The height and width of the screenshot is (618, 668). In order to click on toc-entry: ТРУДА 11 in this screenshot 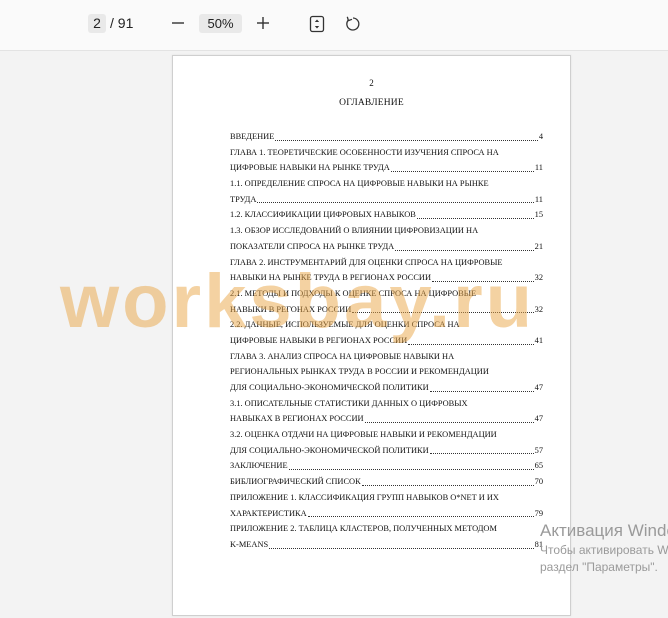, I will do `click(386, 200)`.